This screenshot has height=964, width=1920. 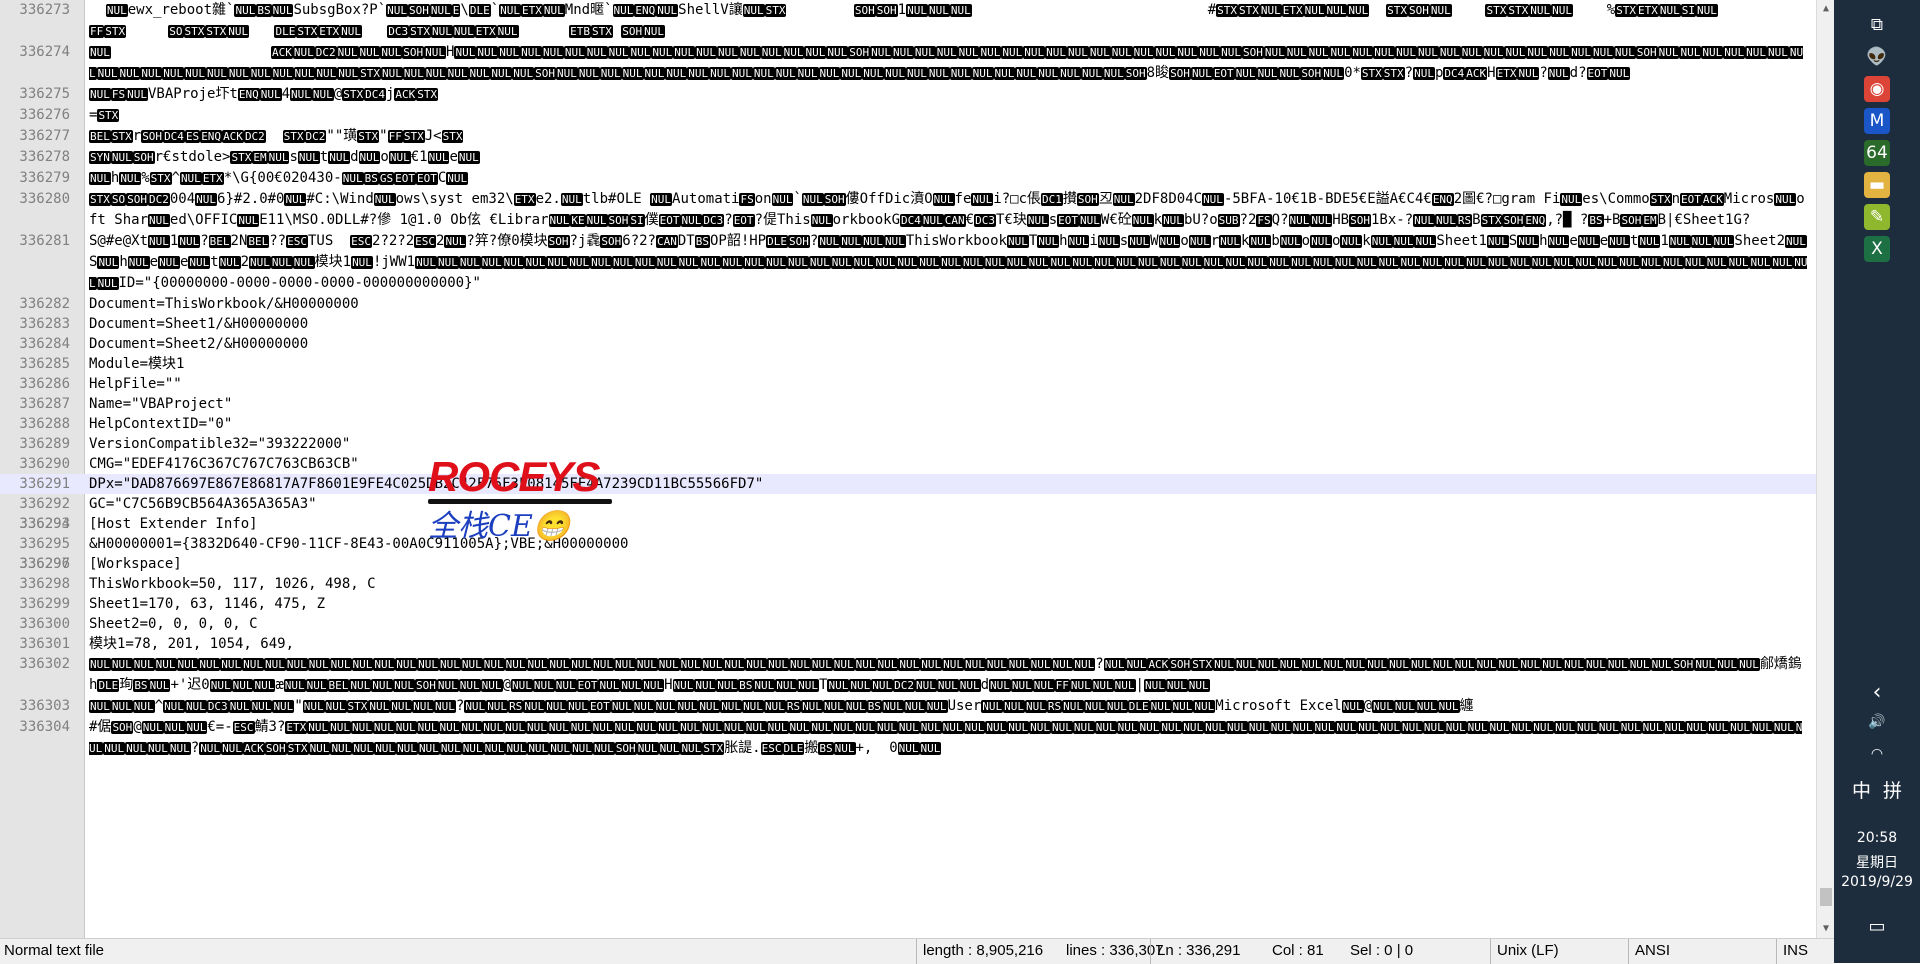 What do you see at coordinates (686, 241) in the screenshot?
I see `text-run: DT` at bounding box center [686, 241].